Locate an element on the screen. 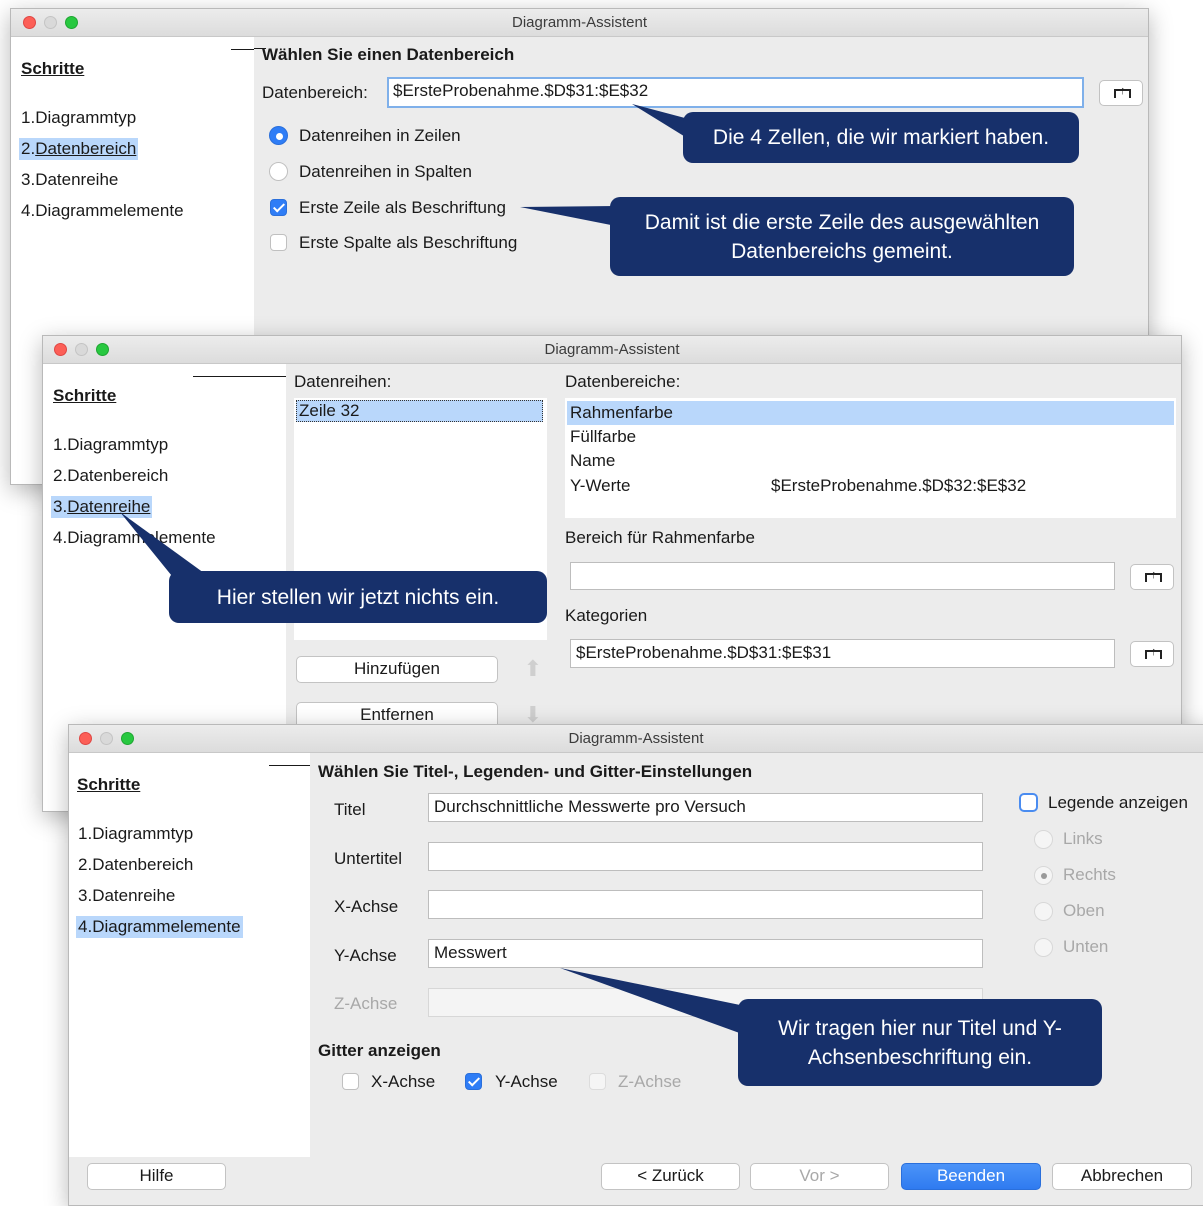 This screenshot has width=1203, height=1206. data-range-label: Datenbereich: is located at coordinates (315, 92).